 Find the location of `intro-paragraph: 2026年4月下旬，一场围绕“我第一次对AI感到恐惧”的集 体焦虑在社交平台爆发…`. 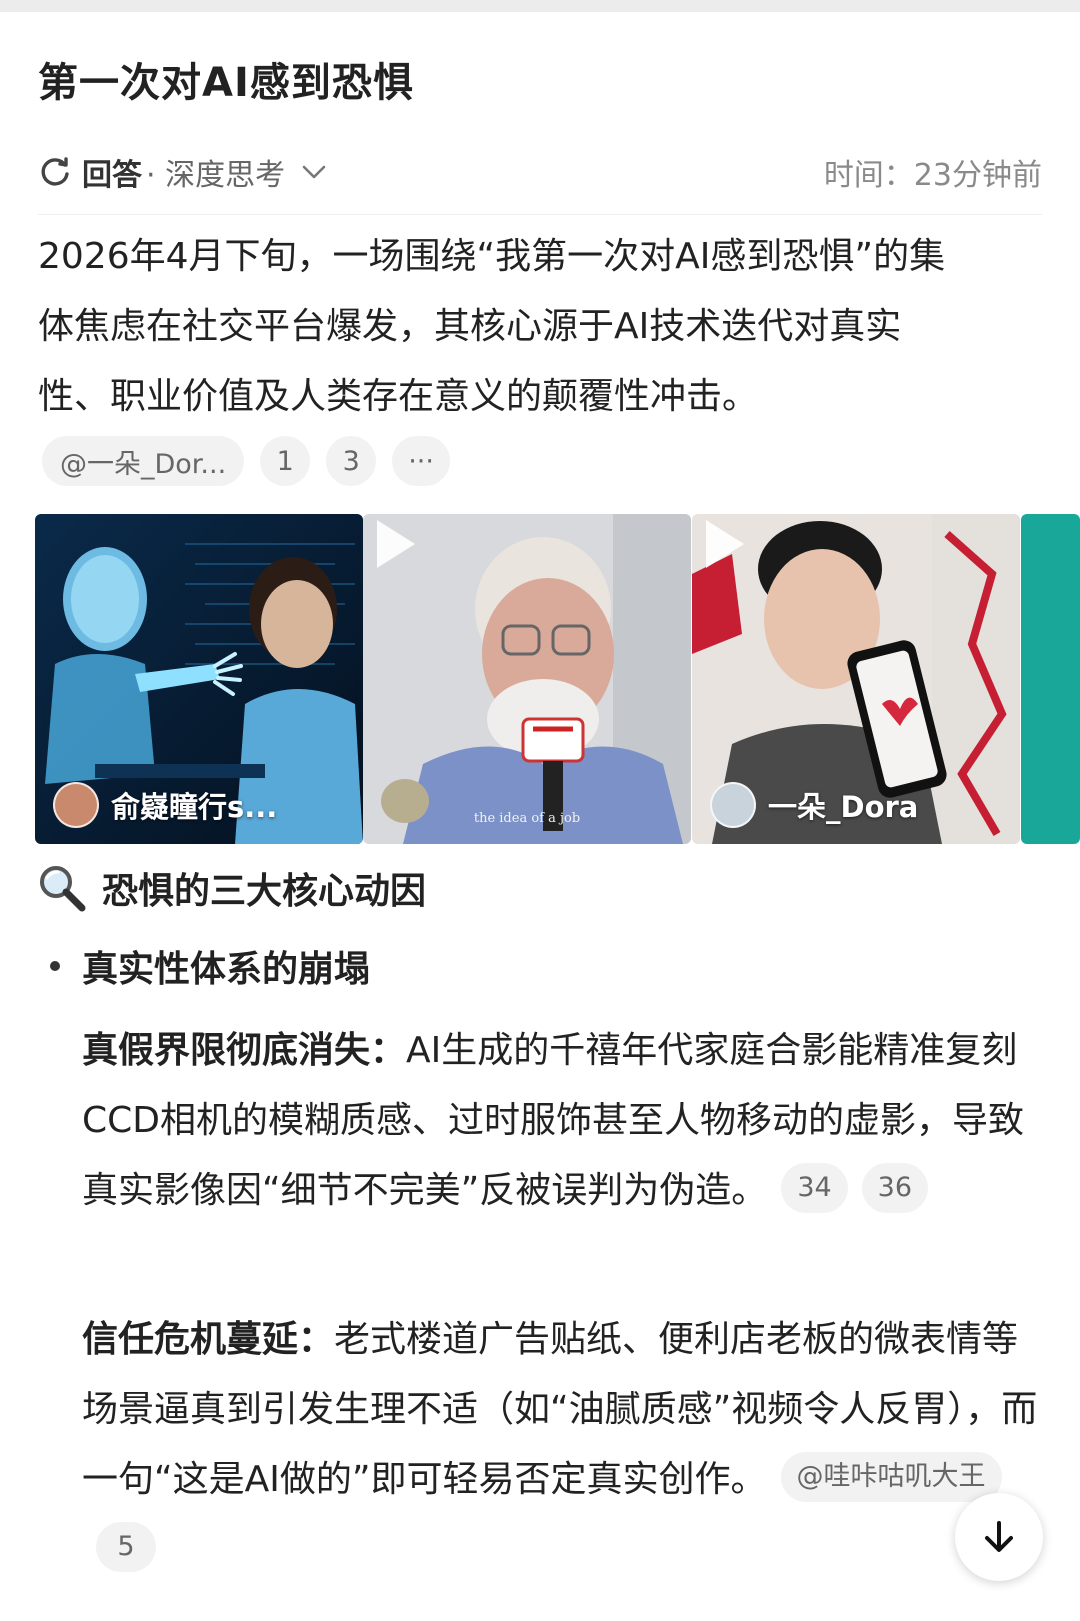

intro-paragraph: 2026年4月下旬，一场围绕“我第一次对AI感到恐惧”的集 体焦虑在社交平台爆发… is located at coordinates (543, 327).